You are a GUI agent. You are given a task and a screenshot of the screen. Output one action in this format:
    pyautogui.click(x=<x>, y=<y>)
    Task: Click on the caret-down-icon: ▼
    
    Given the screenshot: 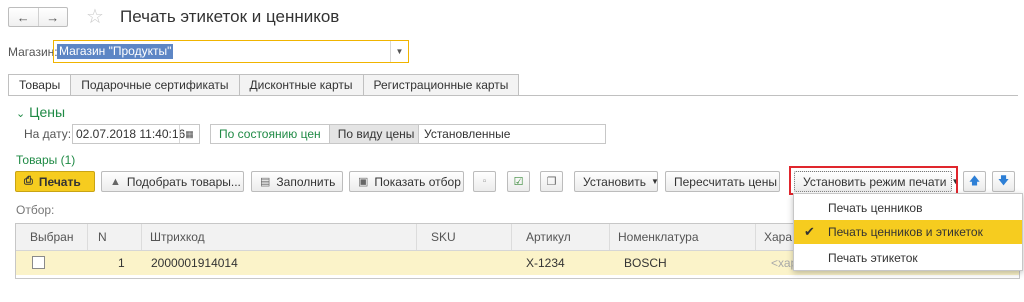 What is the action you would take?
    pyautogui.click(x=654, y=181)
    